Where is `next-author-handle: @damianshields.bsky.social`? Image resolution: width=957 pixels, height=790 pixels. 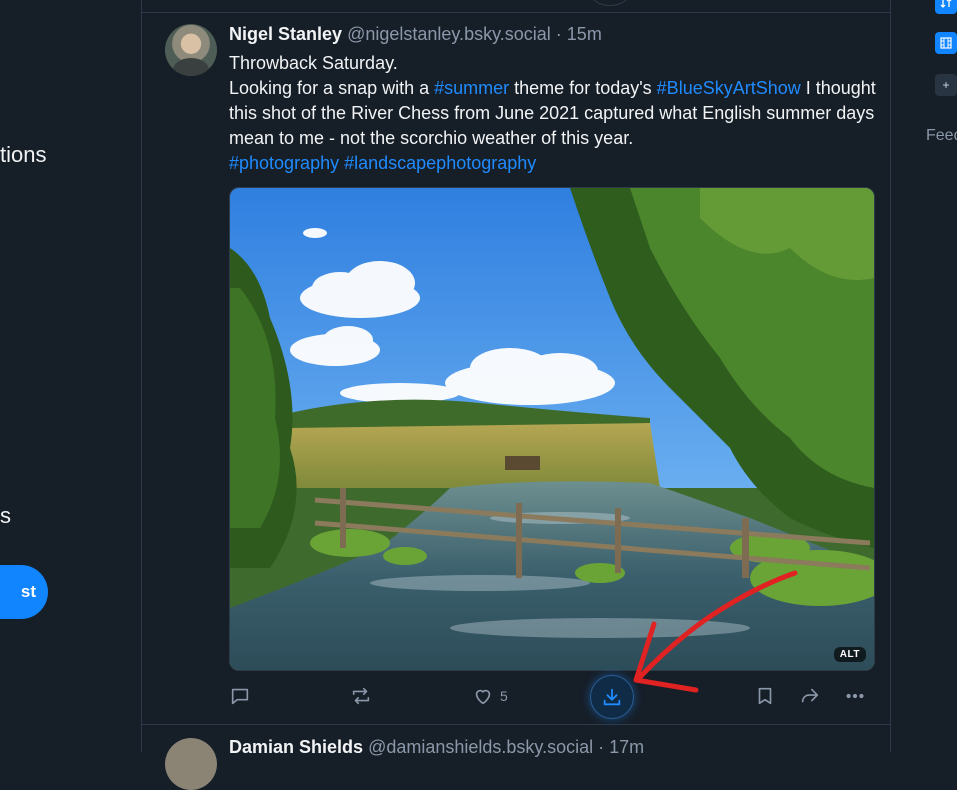
next-author-handle: @damianshields.bsky.social is located at coordinates (480, 747).